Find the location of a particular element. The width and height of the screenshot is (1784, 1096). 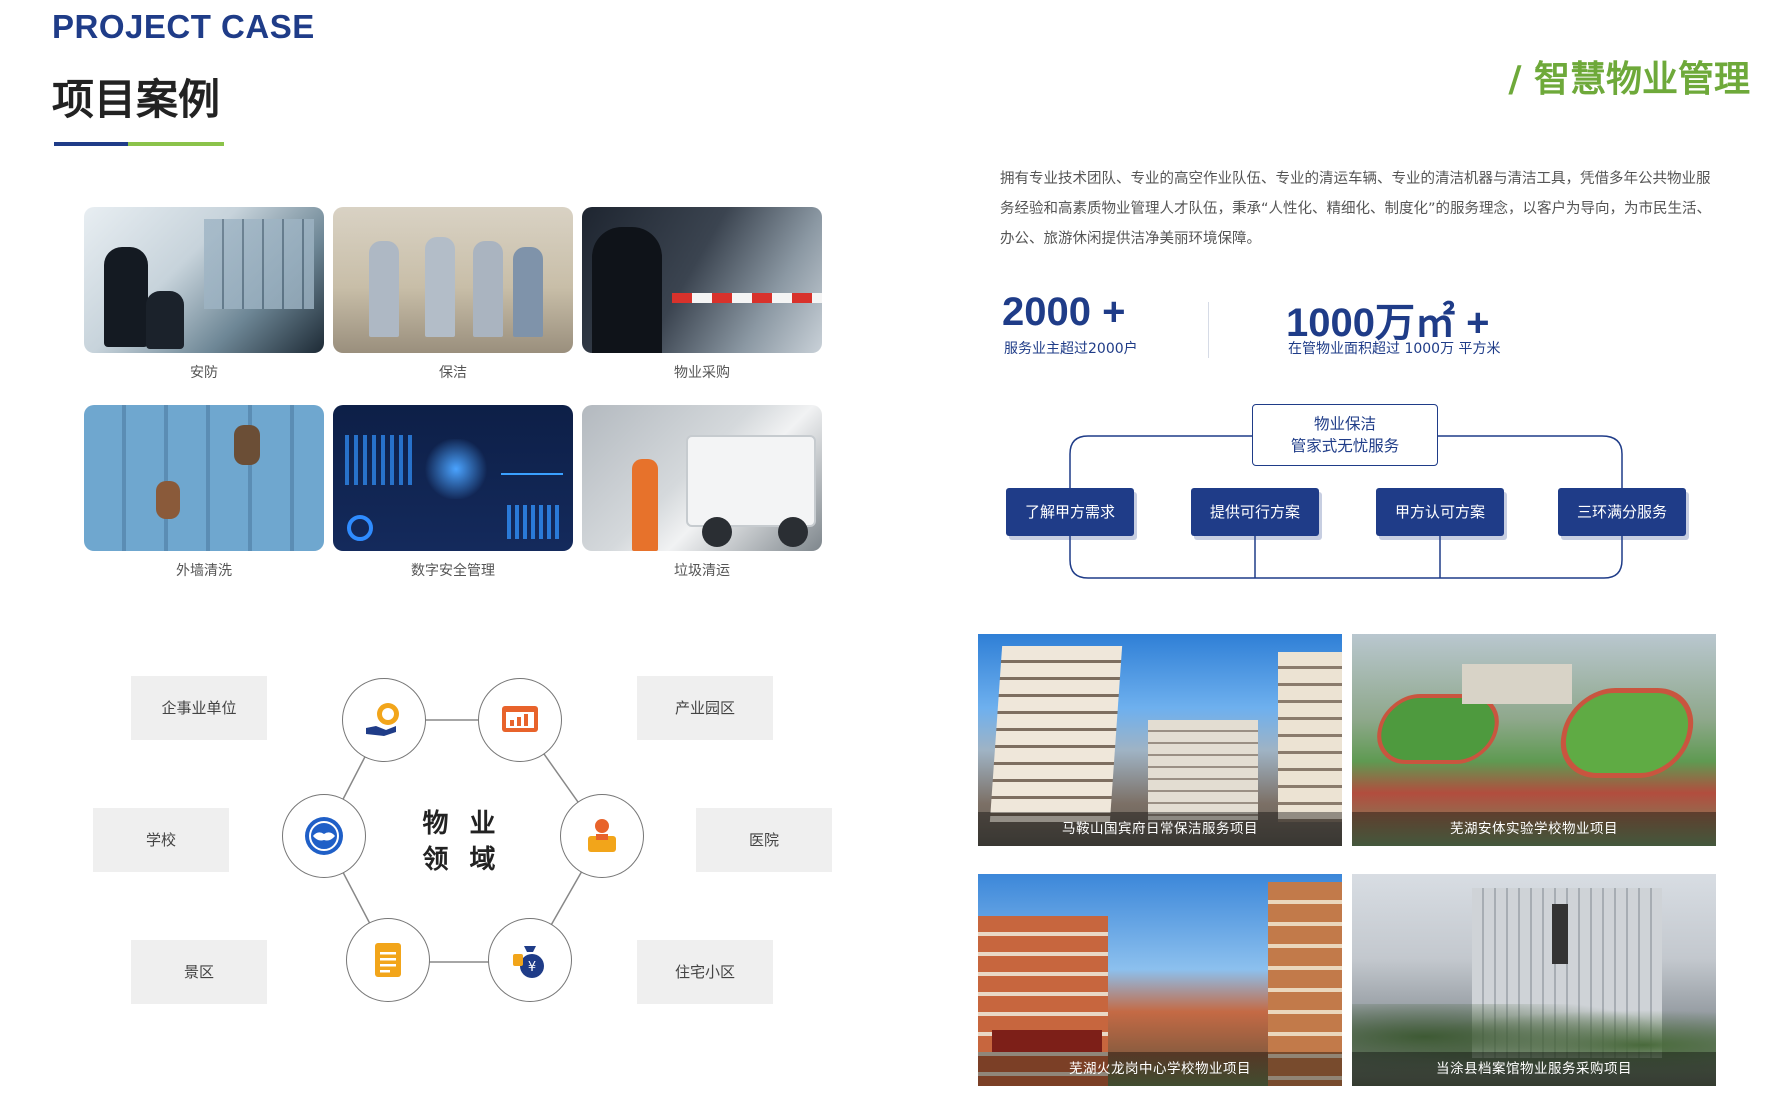

project-photo-2: 芜湖安体实验学校物业项目 is located at coordinates (1534, 740).